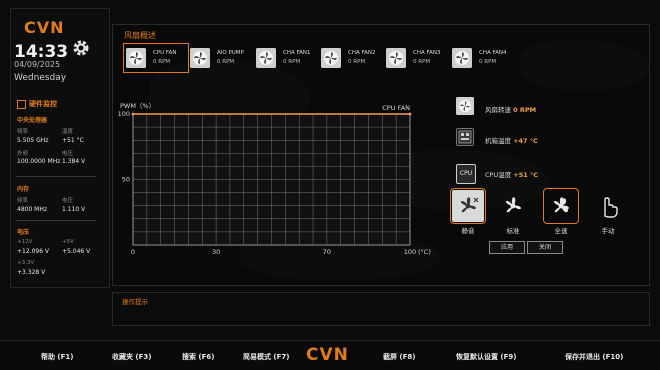 The image size is (660, 370). I want to click on cpu-volt-label: 电压, so click(68, 154).